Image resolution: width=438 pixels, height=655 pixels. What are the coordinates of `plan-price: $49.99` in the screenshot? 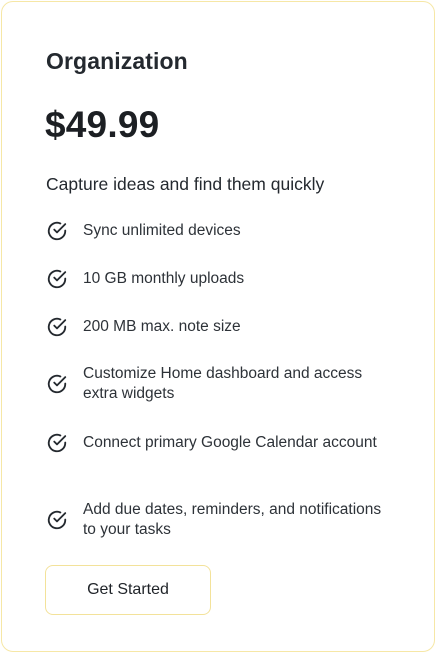 It's located at (102, 124).